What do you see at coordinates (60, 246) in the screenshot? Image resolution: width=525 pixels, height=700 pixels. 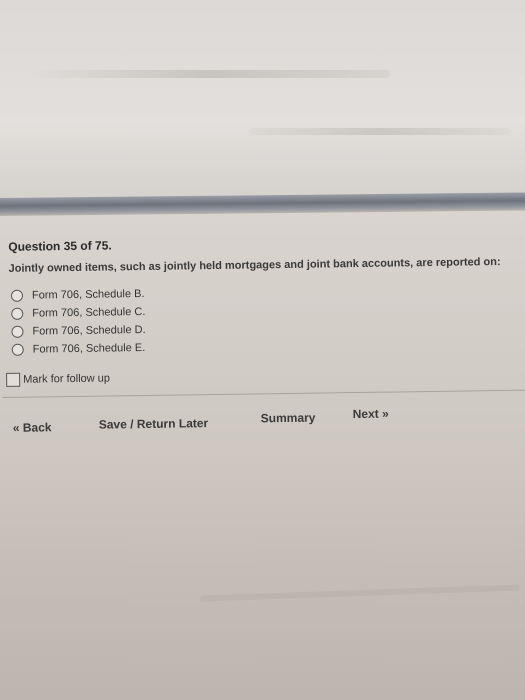 I see `question-number: Question 35 of 75.` at bounding box center [60, 246].